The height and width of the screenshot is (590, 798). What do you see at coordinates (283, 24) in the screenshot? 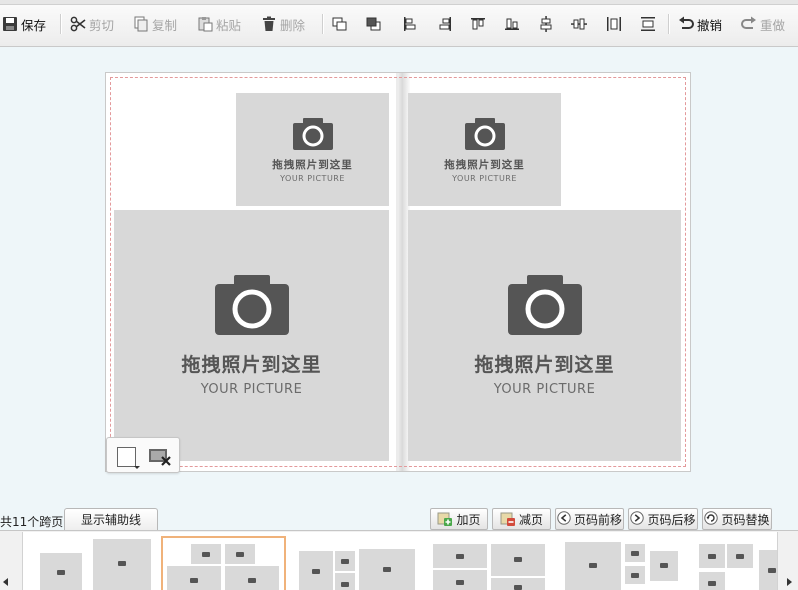
I see `delete-button: 删除` at bounding box center [283, 24].